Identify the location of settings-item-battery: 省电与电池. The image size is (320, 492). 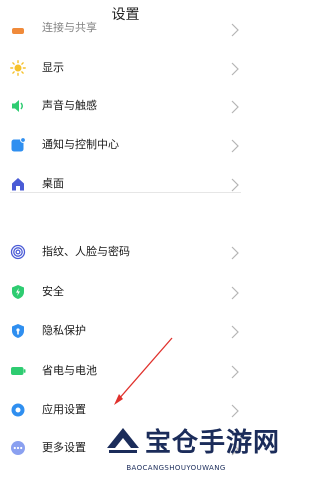
(125, 371).